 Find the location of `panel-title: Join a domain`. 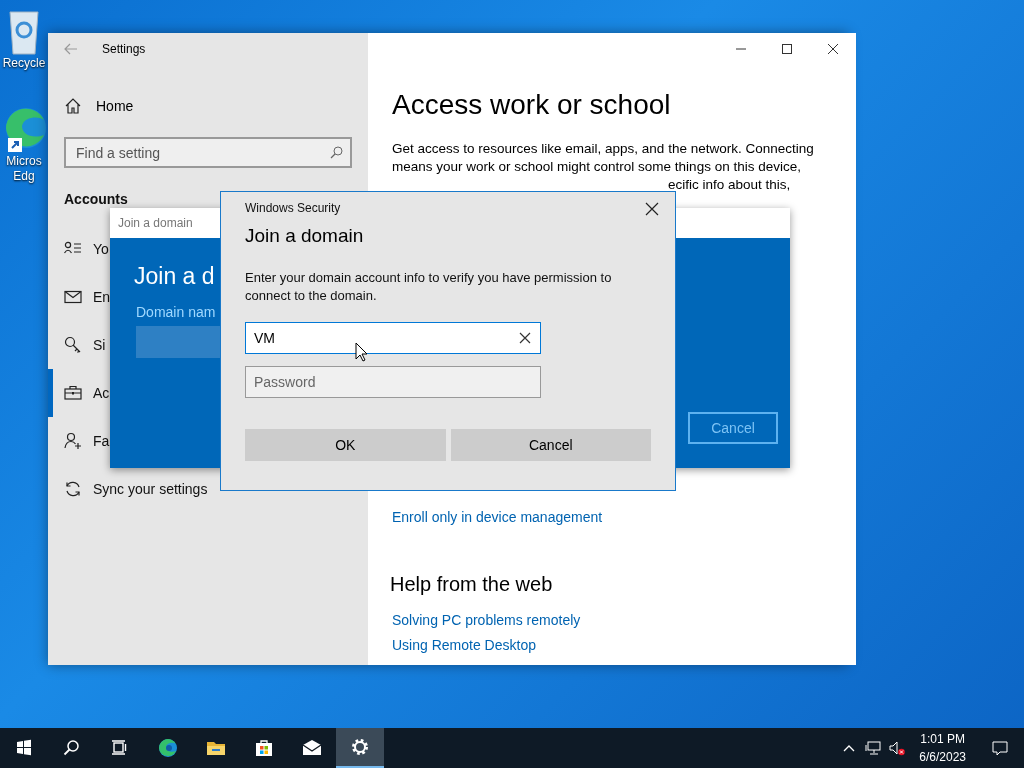

panel-title: Join a domain is located at coordinates (155, 223).